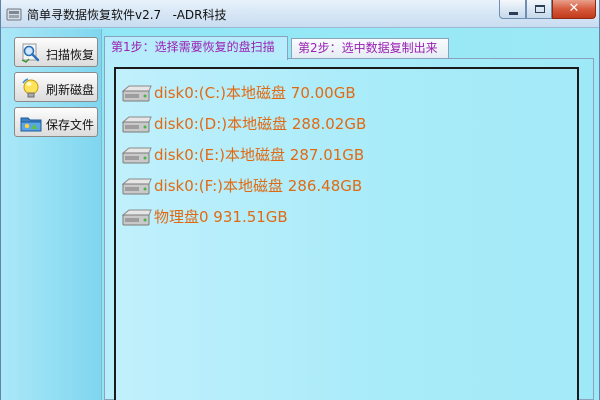 The width and height of the screenshot is (600, 400). Describe the element at coordinates (300, 14) in the screenshot. I see `title-bar: 简单寻数据恢复软件v2.7 -ADR科技 ✕` at that location.